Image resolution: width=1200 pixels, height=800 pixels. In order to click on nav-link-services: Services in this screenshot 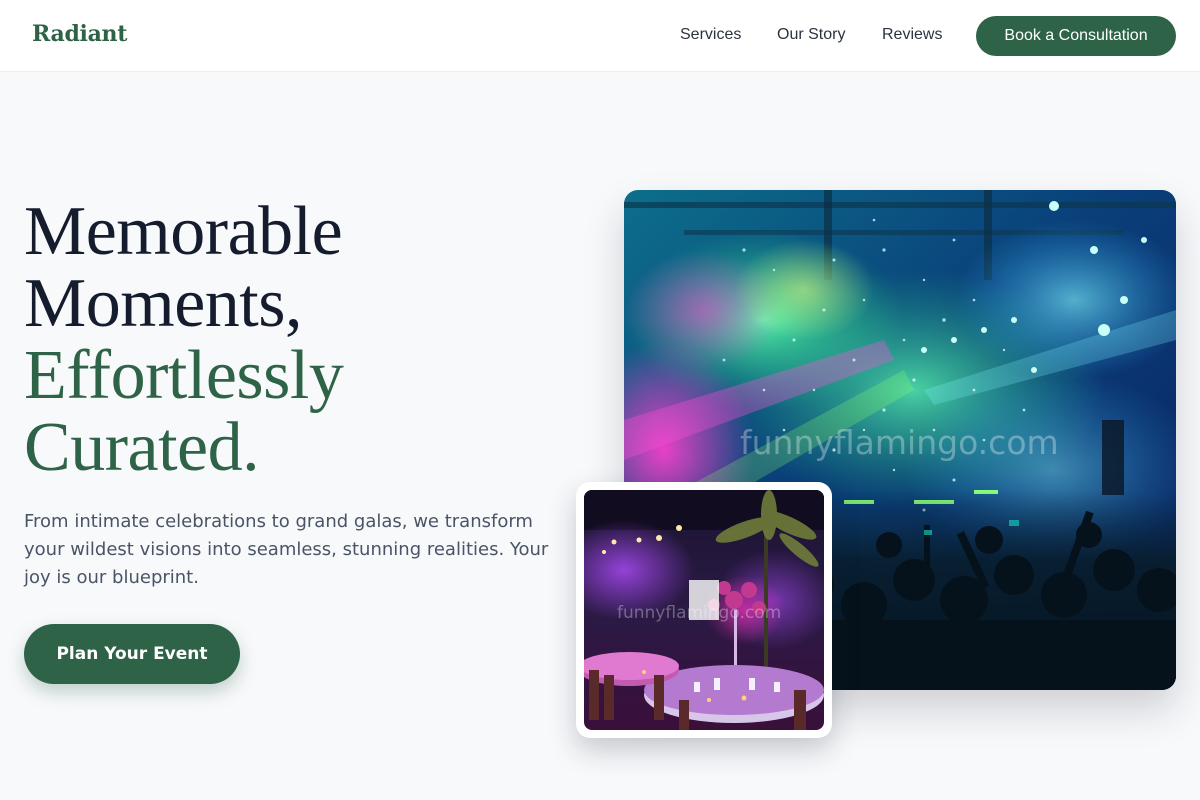, I will do `click(710, 35)`.